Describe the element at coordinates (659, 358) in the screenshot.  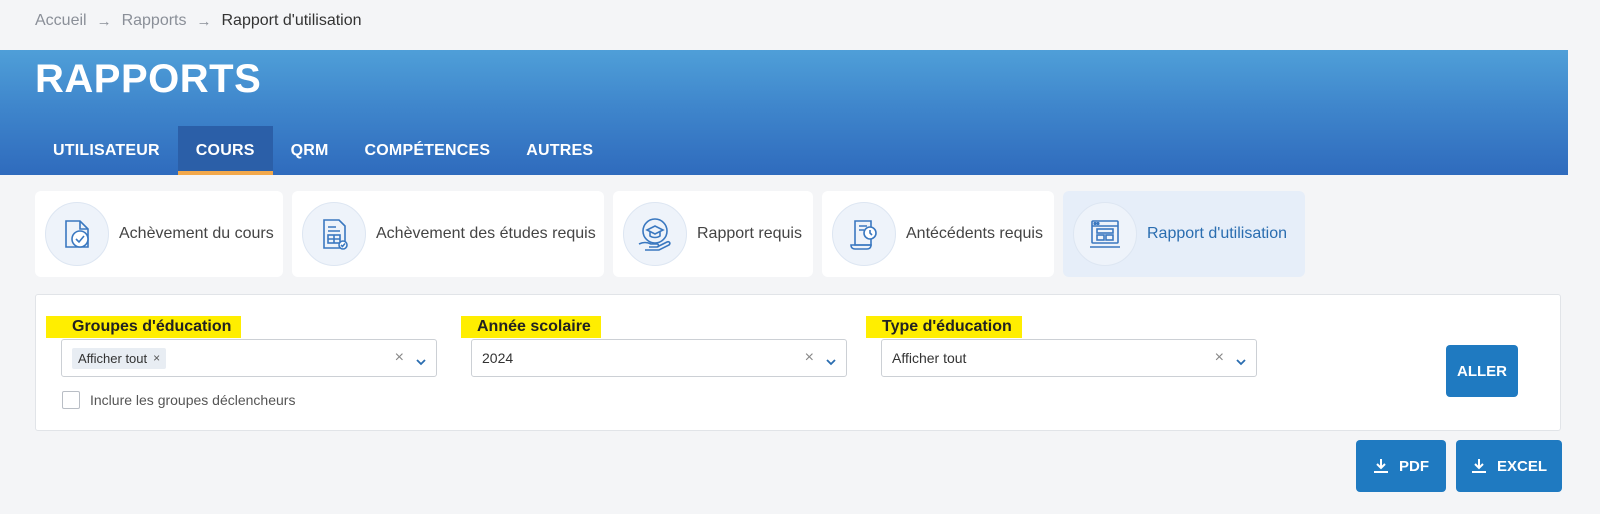
I see `school-year-select: 2024 ×` at that location.